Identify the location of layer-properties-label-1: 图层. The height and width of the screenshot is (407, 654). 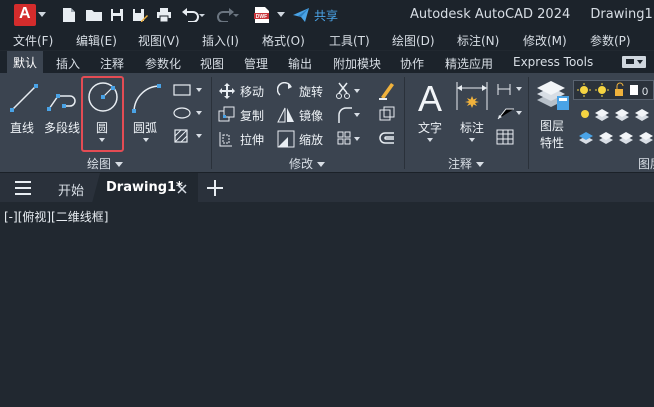
(552, 125).